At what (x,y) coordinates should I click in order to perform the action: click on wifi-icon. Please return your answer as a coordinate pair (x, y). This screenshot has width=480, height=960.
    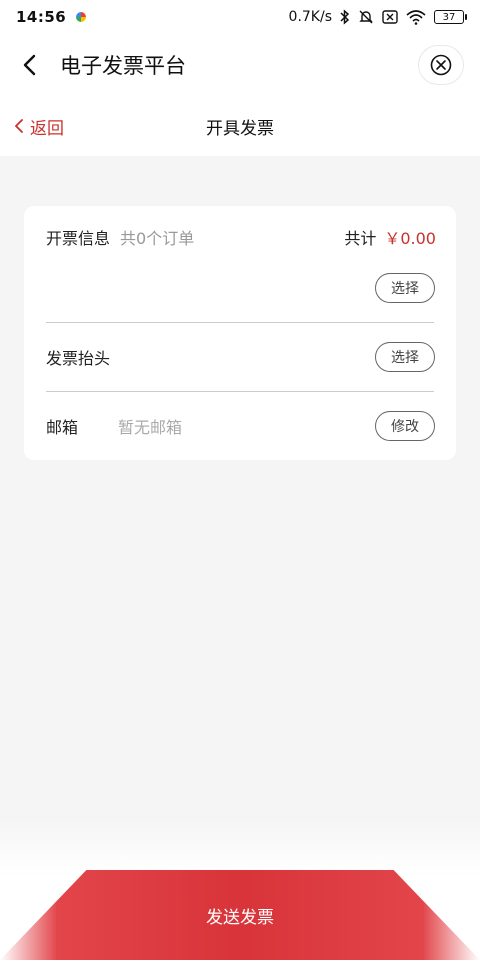
    Looking at the image, I should click on (416, 17).